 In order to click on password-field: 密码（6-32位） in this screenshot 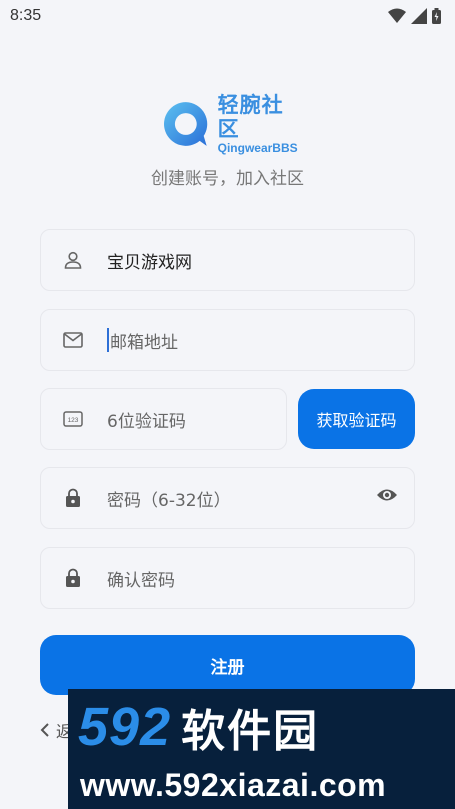, I will do `click(227, 498)`.